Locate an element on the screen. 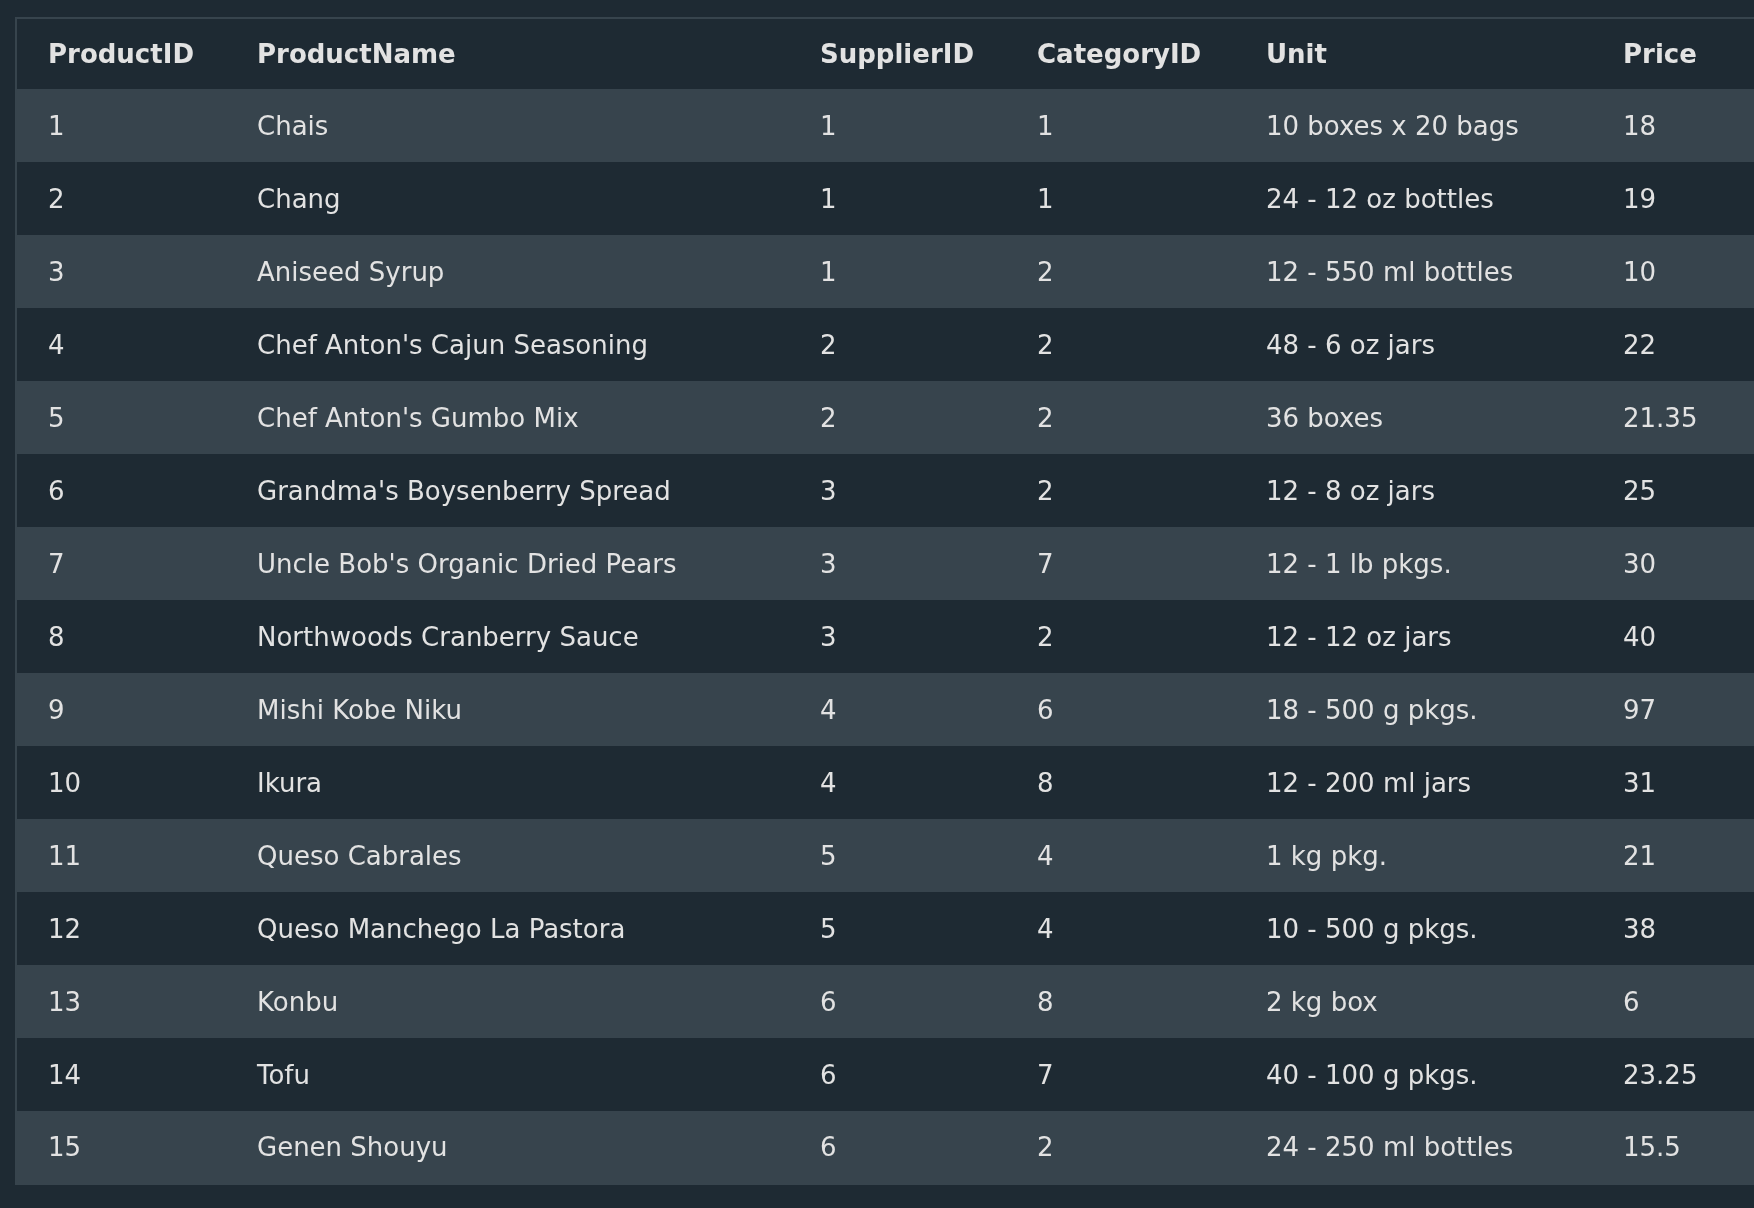  table-cell: 19 is located at coordinates (1673, 198).